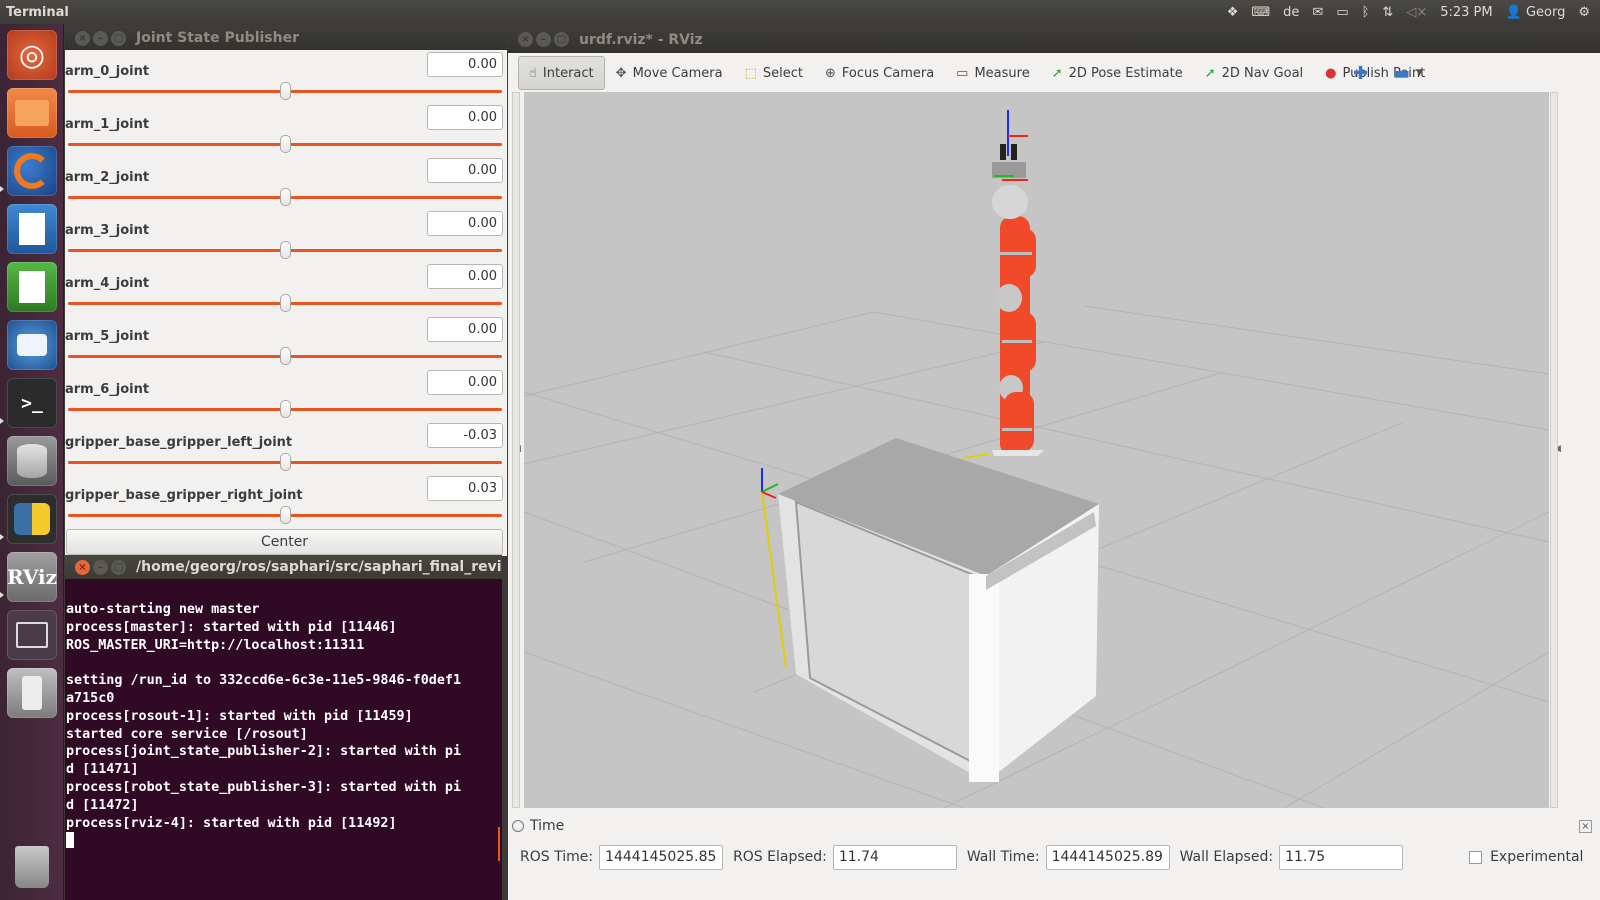 Image resolution: width=1600 pixels, height=900 pixels. Describe the element at coordinates (465, 488) in the screenshot. I see `joint-value-field: 0.03` at that location.